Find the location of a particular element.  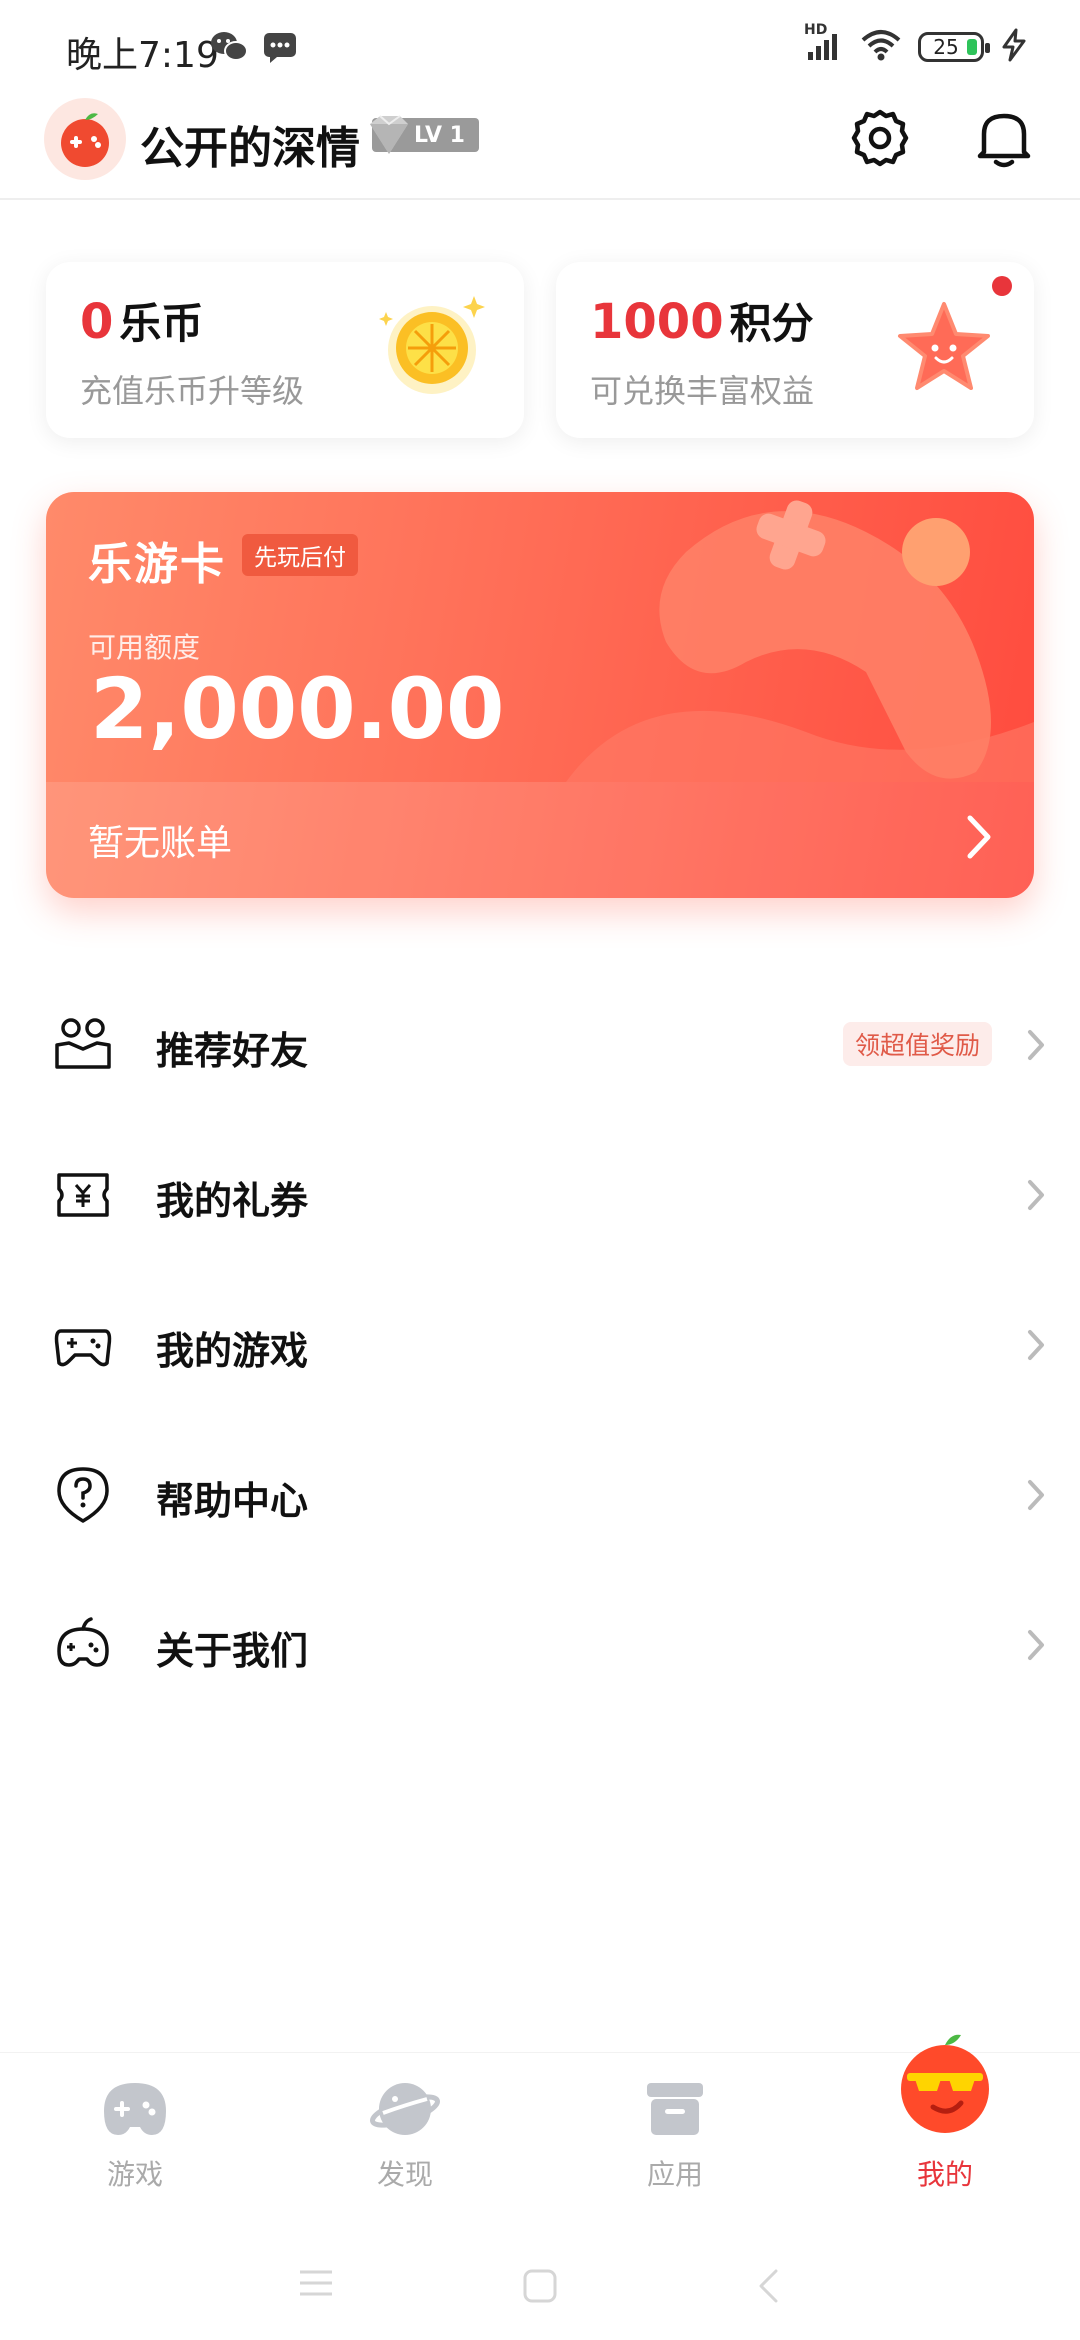

coins-value-line: 0 乐币 is located at coordinates (141, 320).